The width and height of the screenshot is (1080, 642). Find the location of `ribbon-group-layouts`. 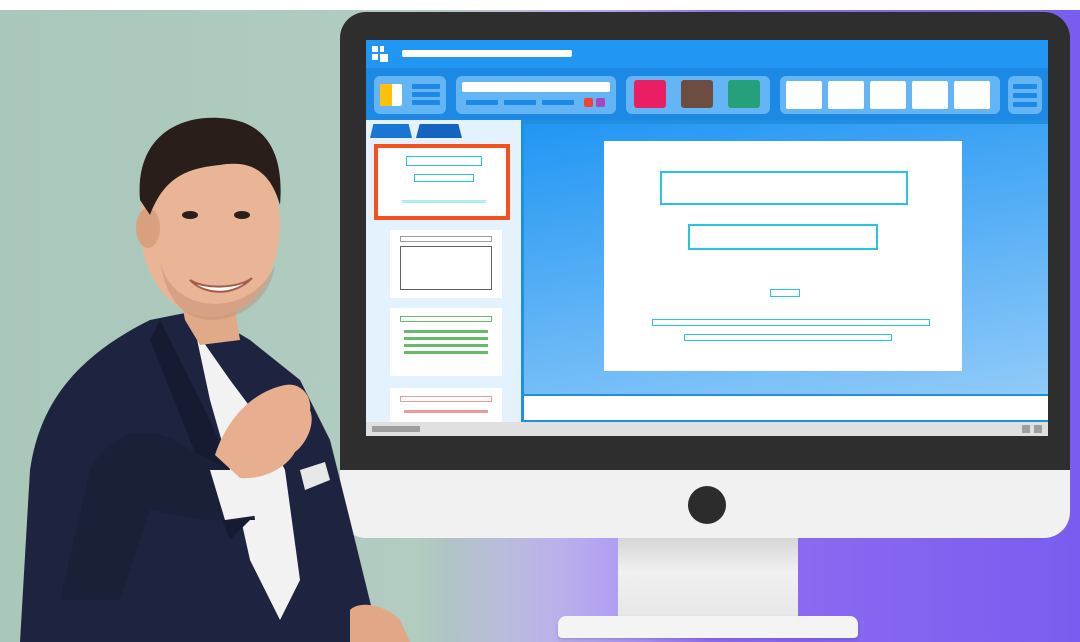

ribbon-group-layouts is located at coordinates (890, 95).